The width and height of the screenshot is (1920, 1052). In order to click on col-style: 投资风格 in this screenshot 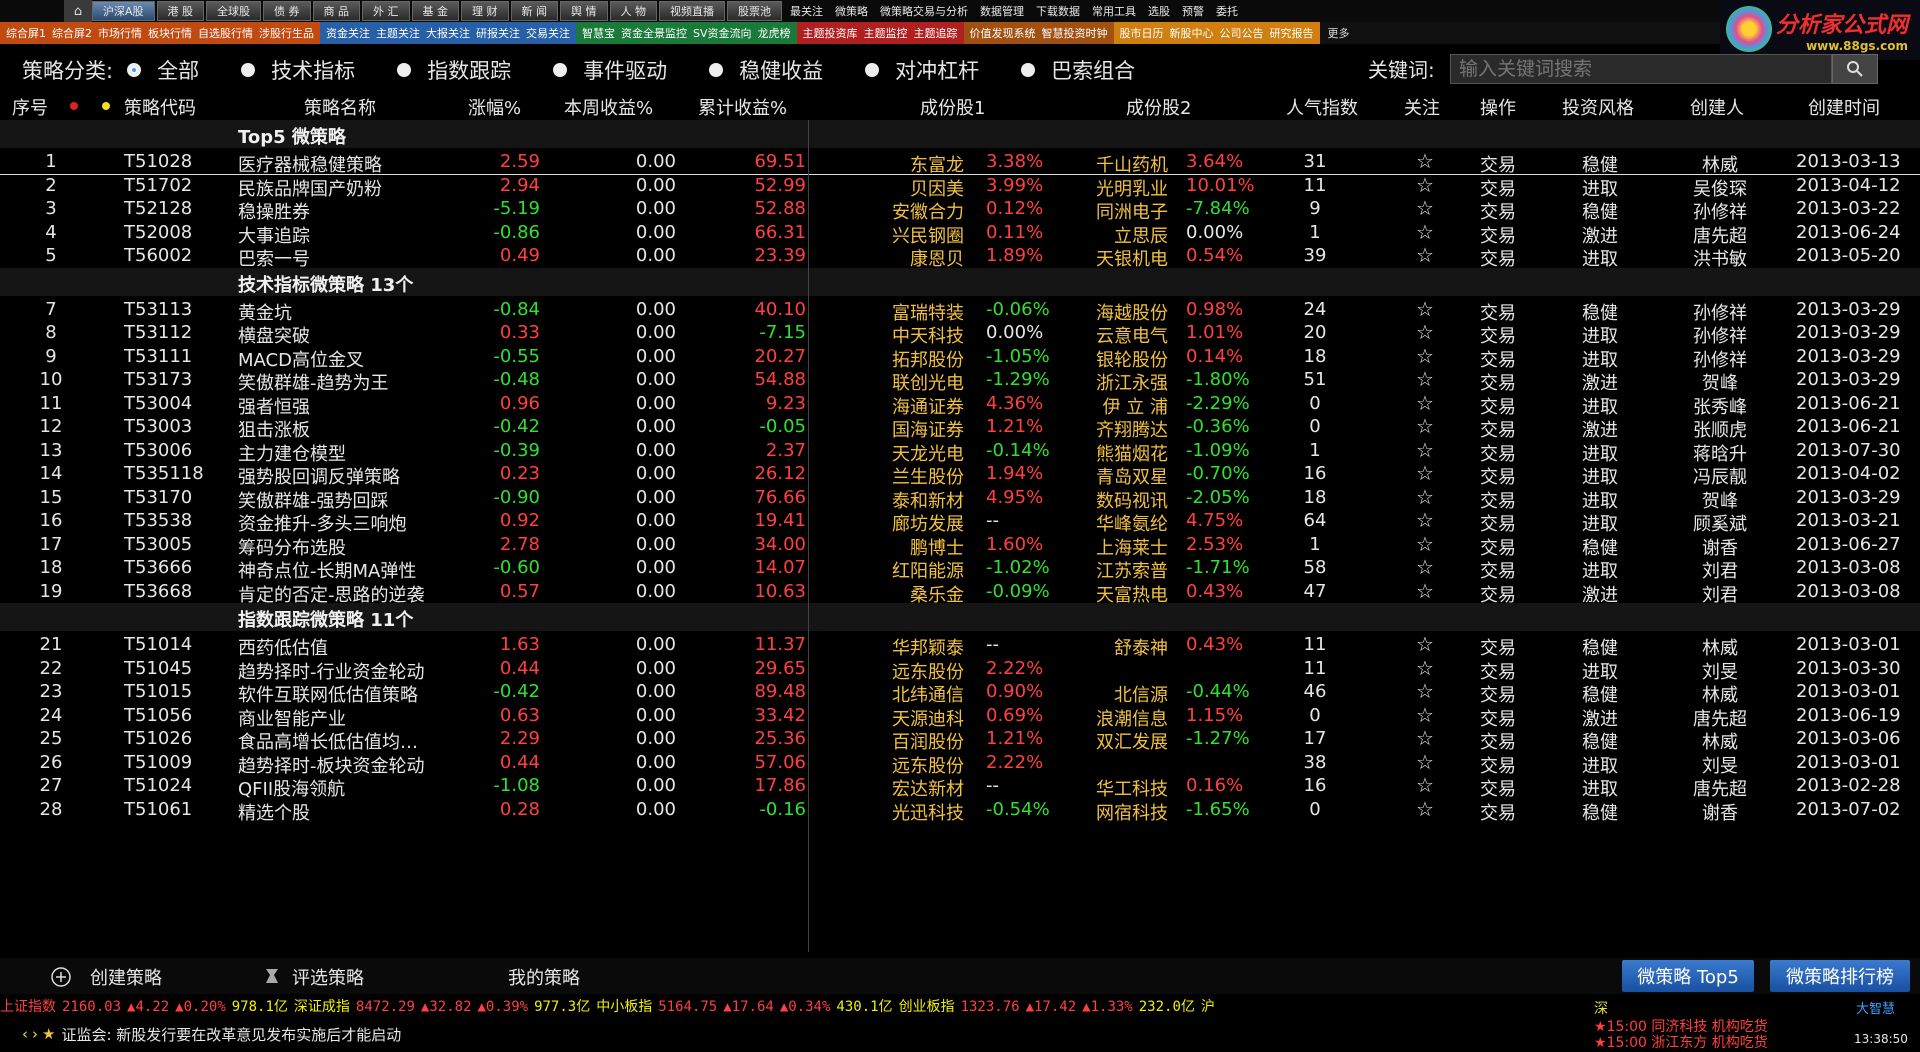, I will do `click(1598, 107)`.